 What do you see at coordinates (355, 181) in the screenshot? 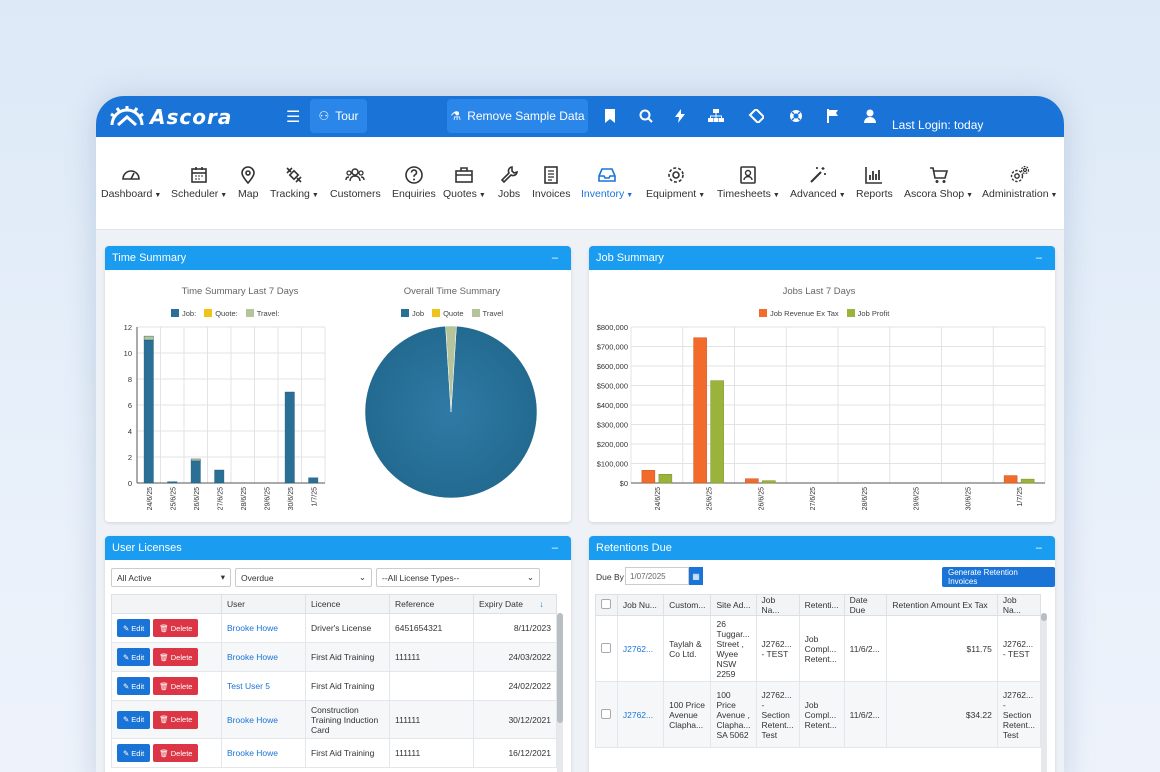
I see `nav-item-customers: Customers` at bounding box center [355, 181].